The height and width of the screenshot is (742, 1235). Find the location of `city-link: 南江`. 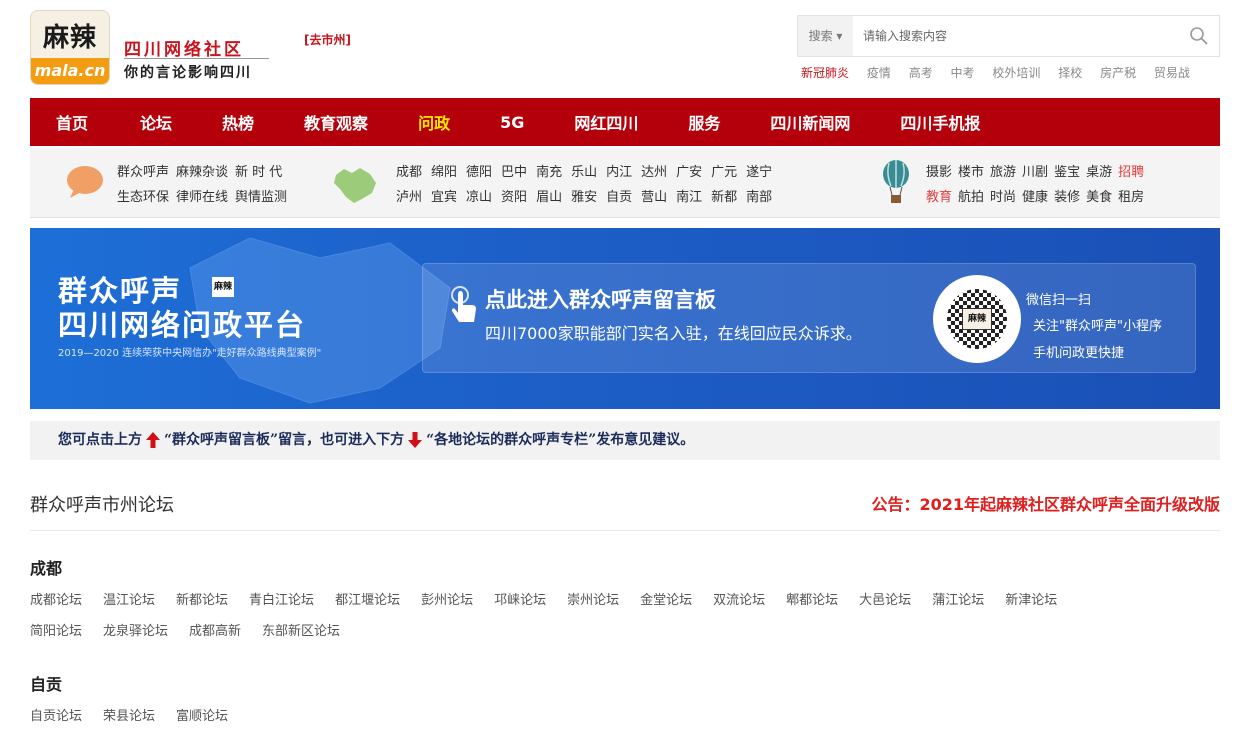

city-link: 南江 is located at coordinates (689, 197).